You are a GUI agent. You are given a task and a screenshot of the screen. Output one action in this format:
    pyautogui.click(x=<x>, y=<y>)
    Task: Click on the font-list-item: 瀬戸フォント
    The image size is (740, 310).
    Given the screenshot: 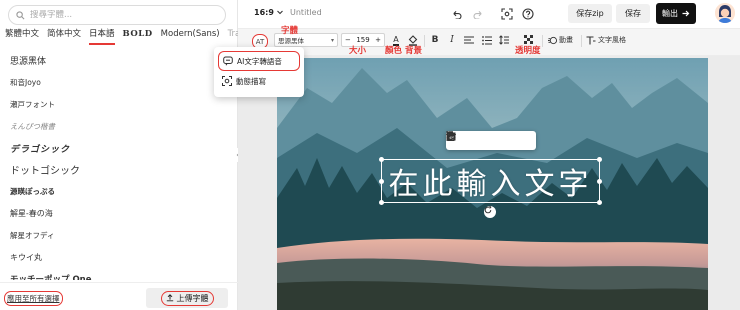 What is the action you would take?
    pyautogui.click(x=116, y=105)
    